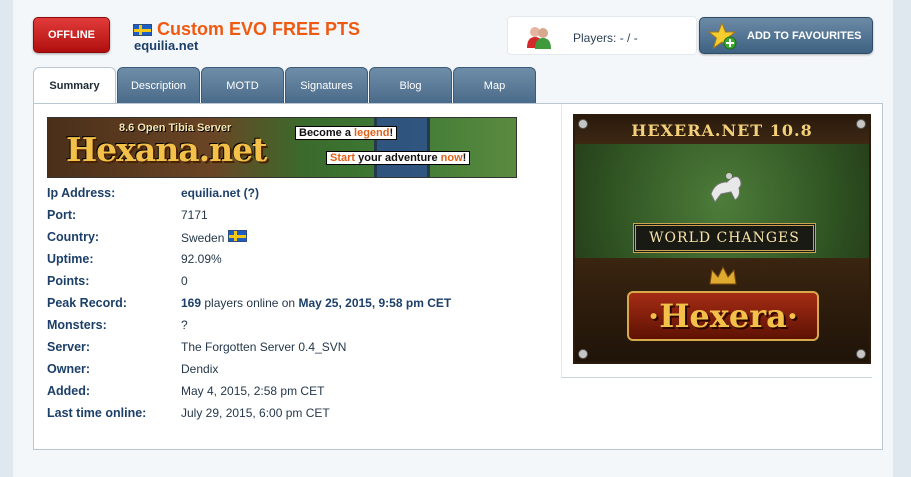  I want to click on add-to-favourites-label: ADD TO FAVOURITES, so click(804, 35).